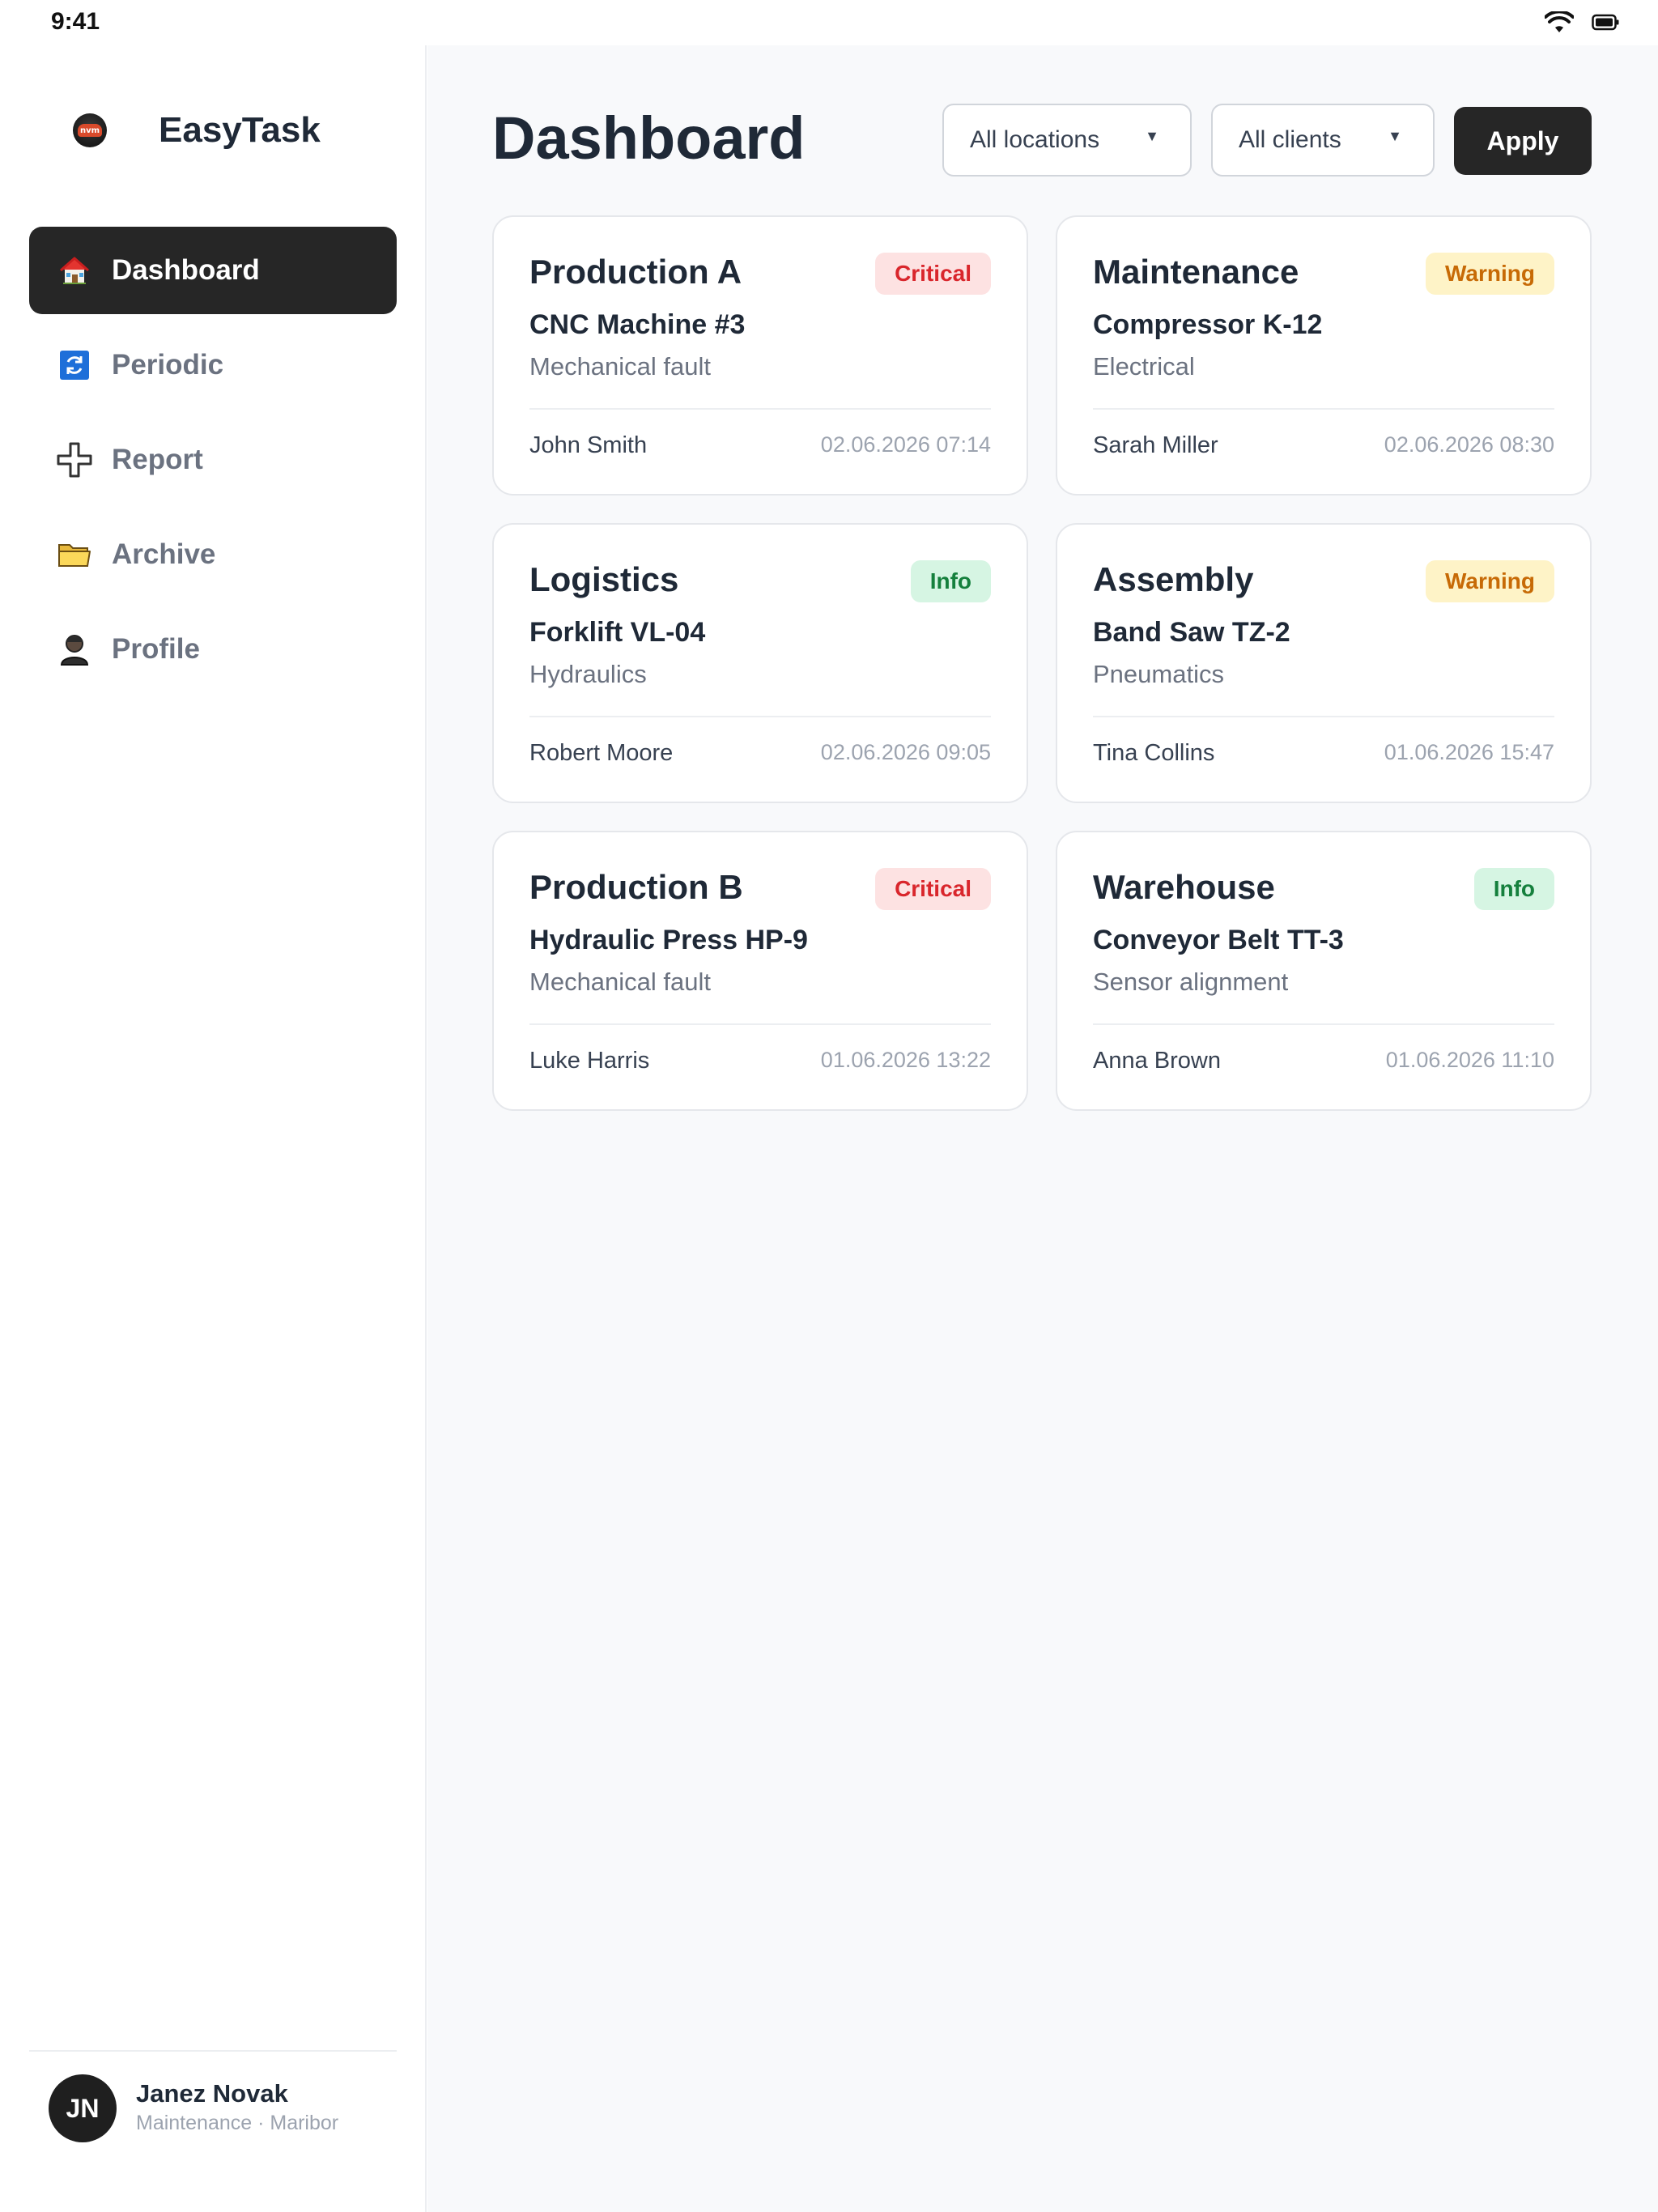 Image resolution: width=1658 pixels, height=2212 pixels. I want to click on sidebar-item-label: Archive, so click(164, 554).